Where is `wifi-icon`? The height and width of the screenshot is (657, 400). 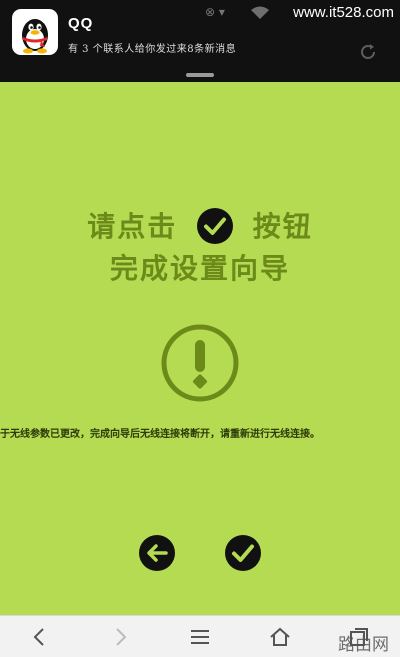
wifi-icon is located at coordinates (260, 12).